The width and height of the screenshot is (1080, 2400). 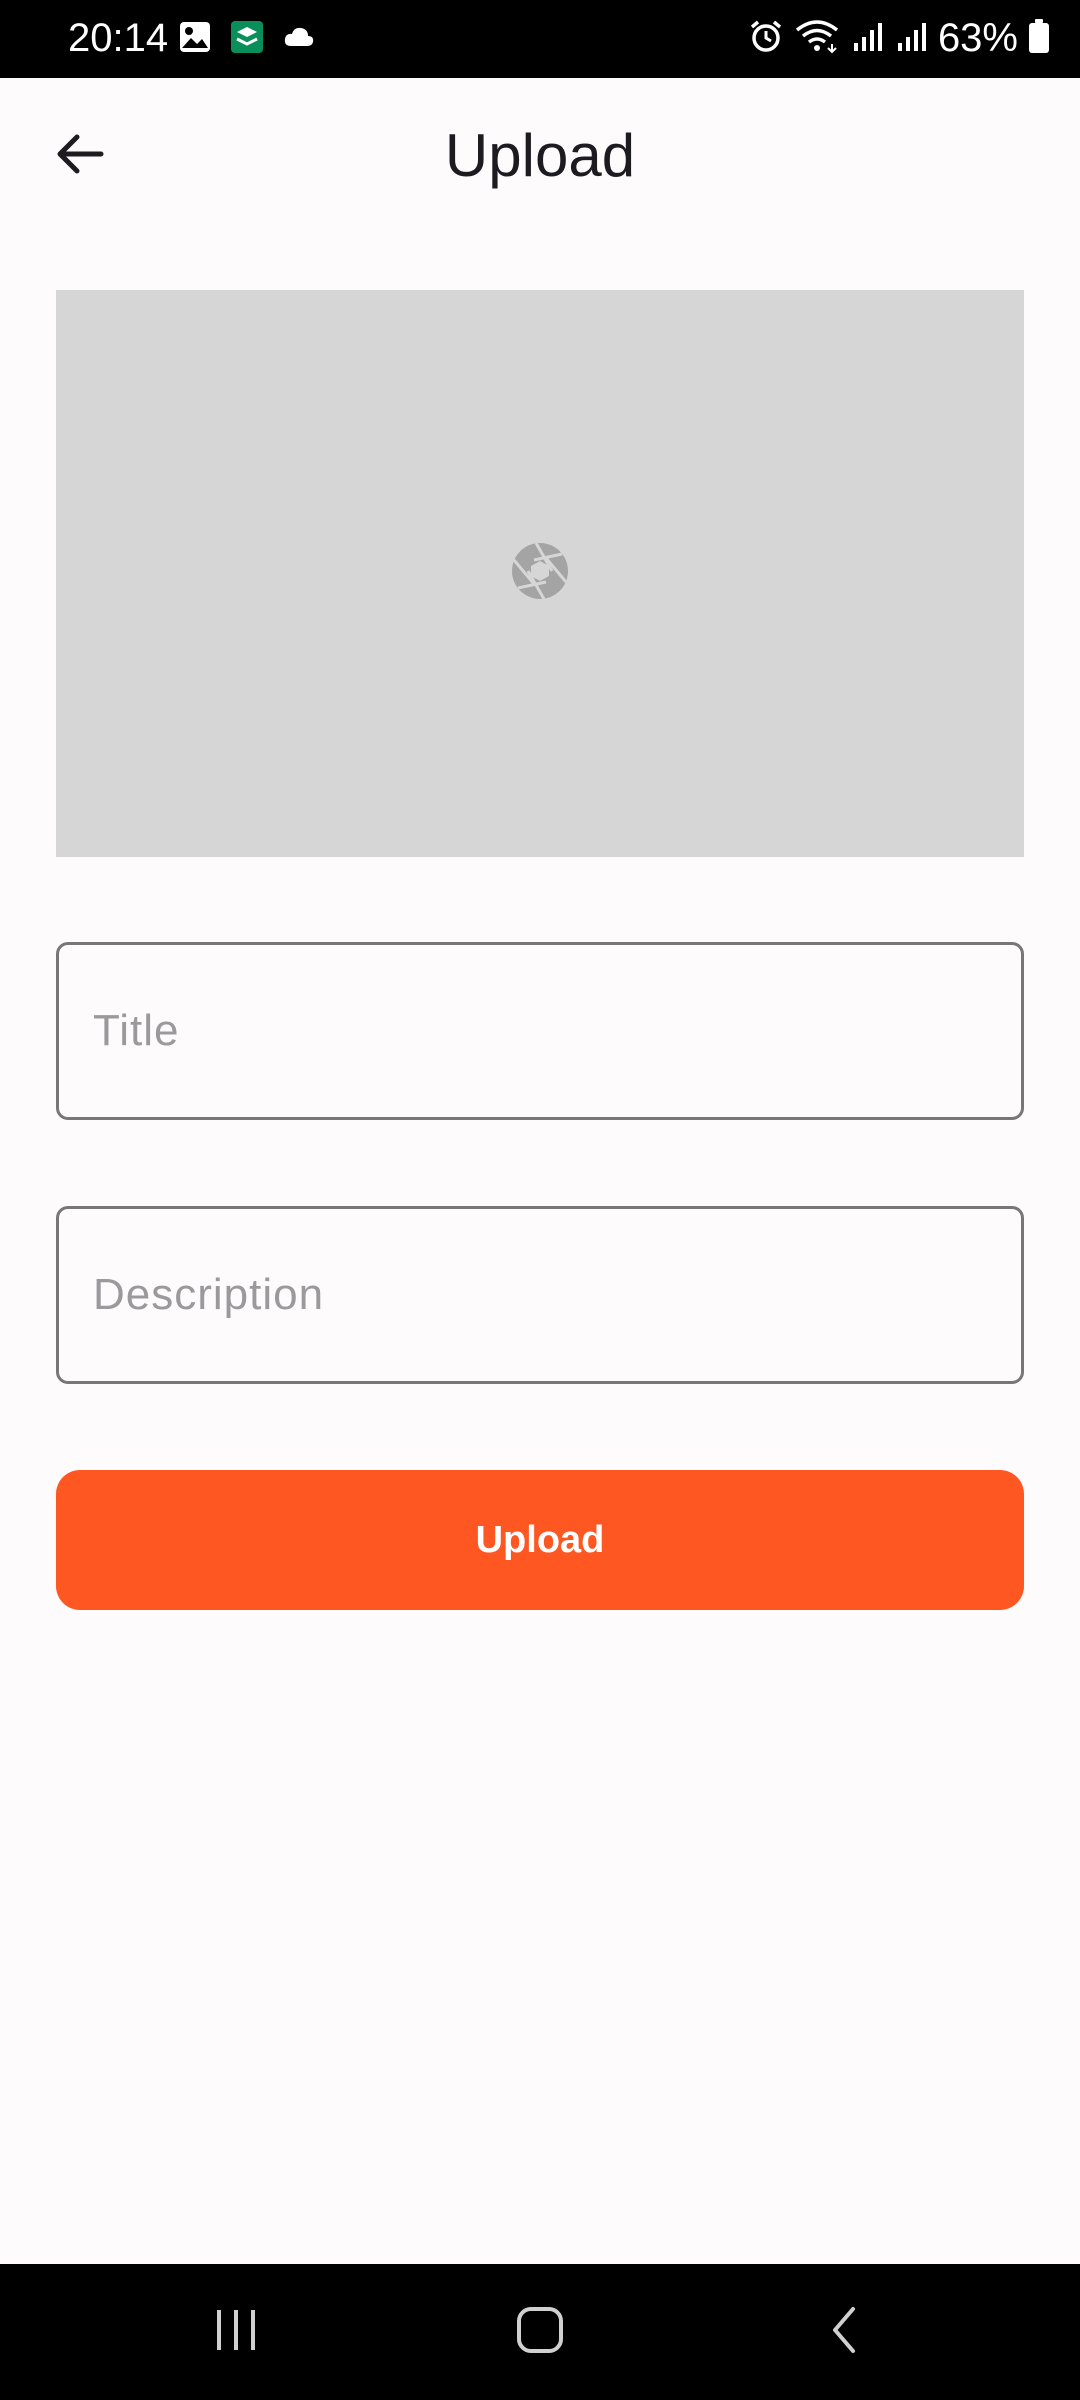 I want to click on status-right-icons: 63%, so click(x=899, y=38).